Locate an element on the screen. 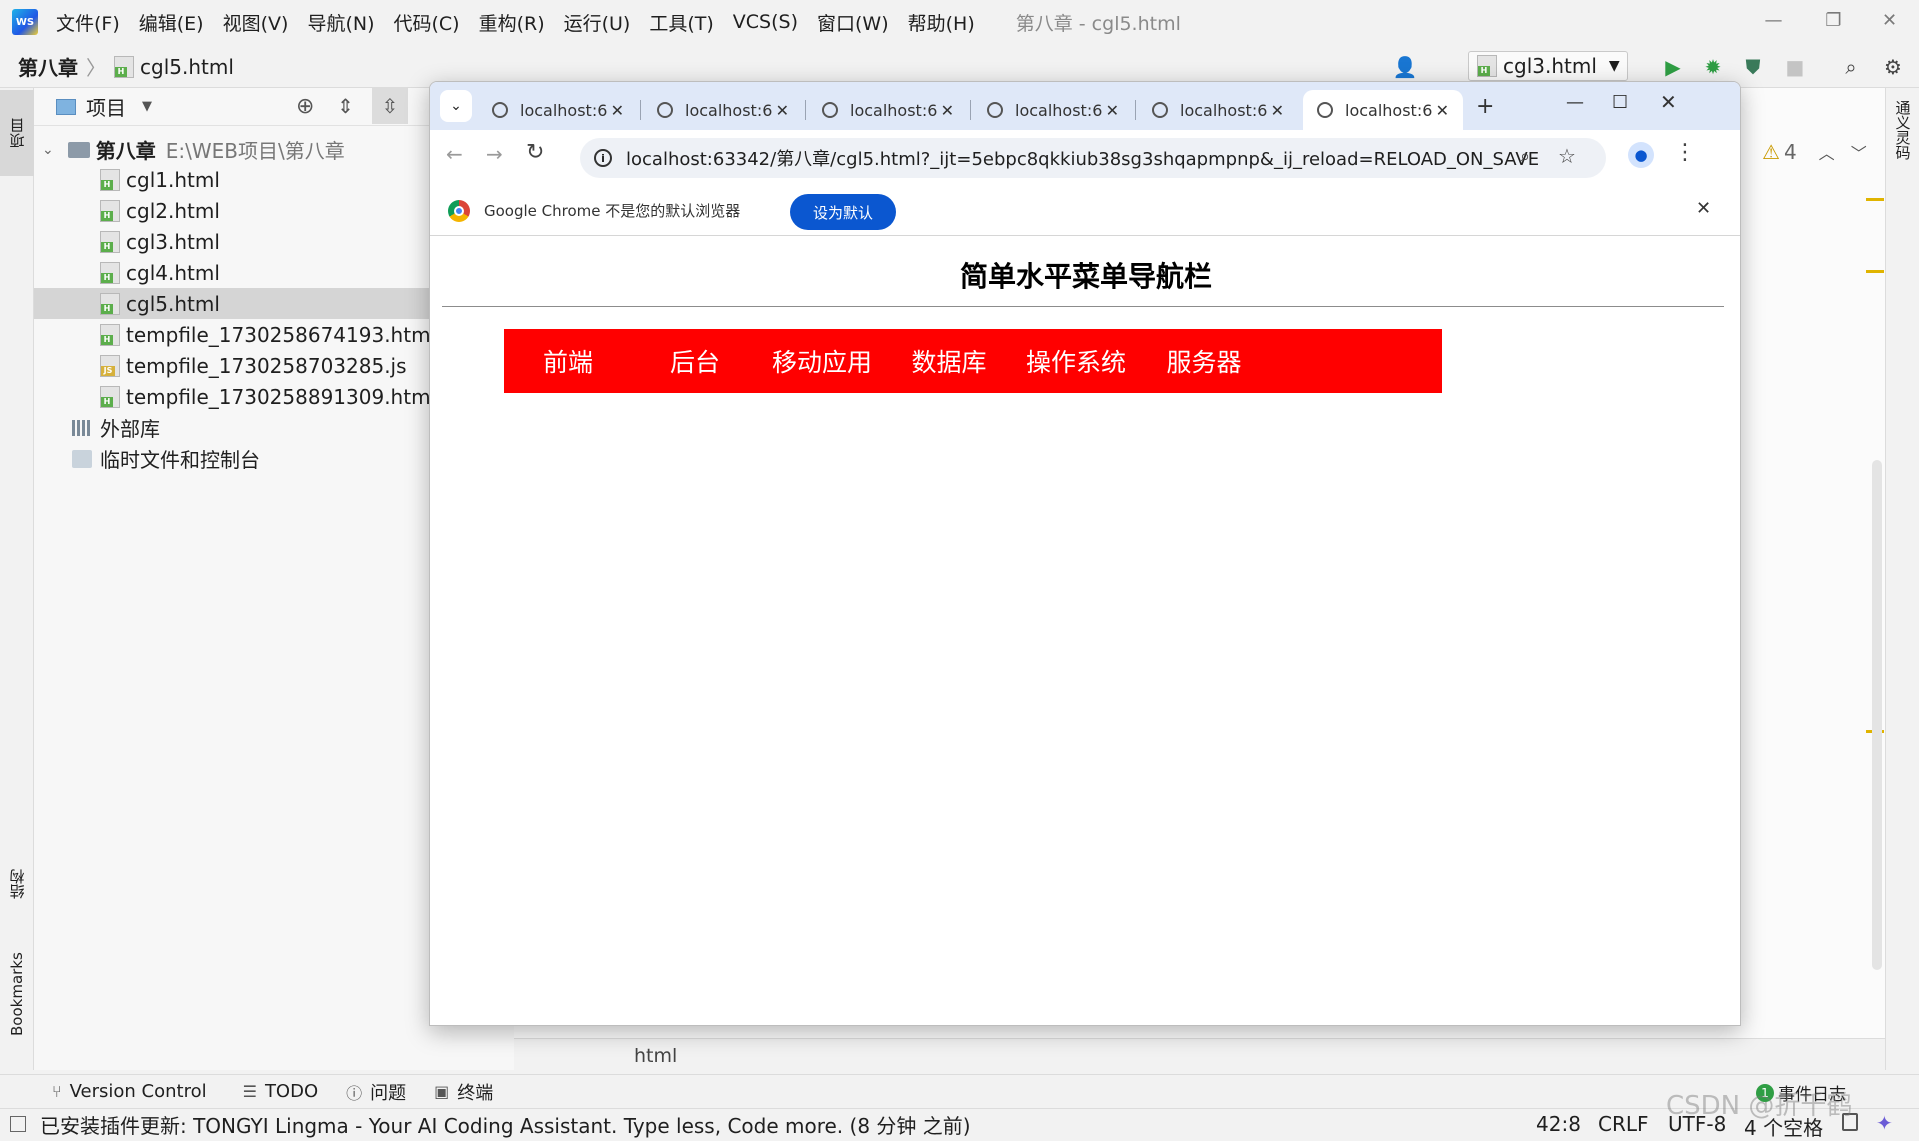  menu-file: 文件(F) is located at coordinates (88, 22).